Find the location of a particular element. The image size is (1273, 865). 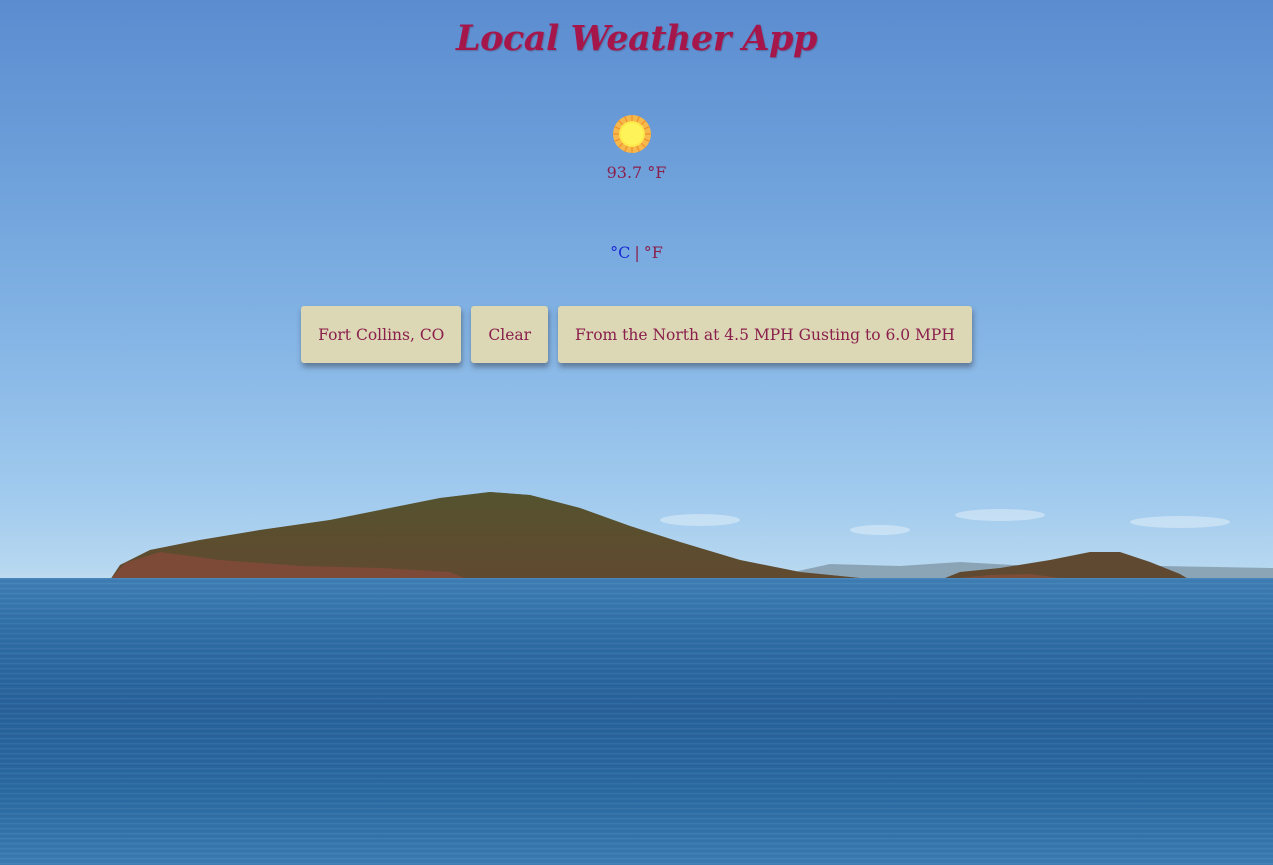

clear-button: Clear is located at coordinates (510, 334).